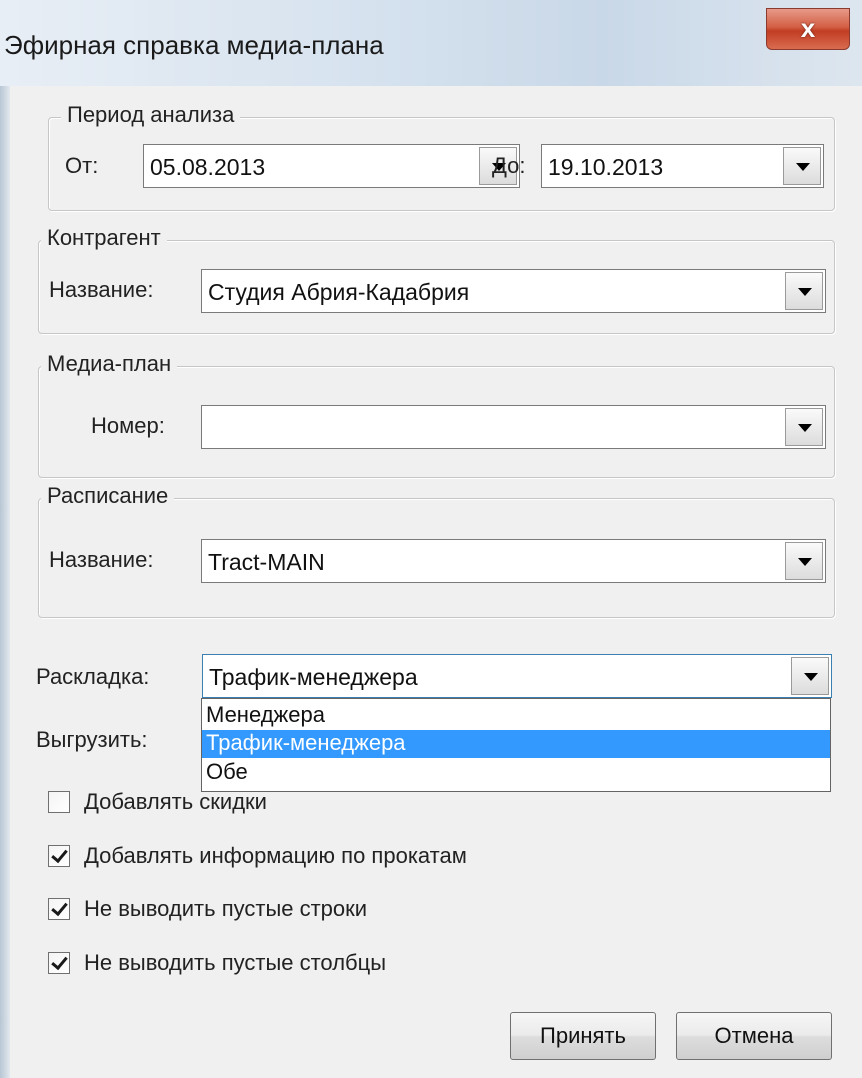 The image size is (862, 1078). I want to click on dropdown-option-traffic-manager: Трафик-менеджера, so click(516, 744).